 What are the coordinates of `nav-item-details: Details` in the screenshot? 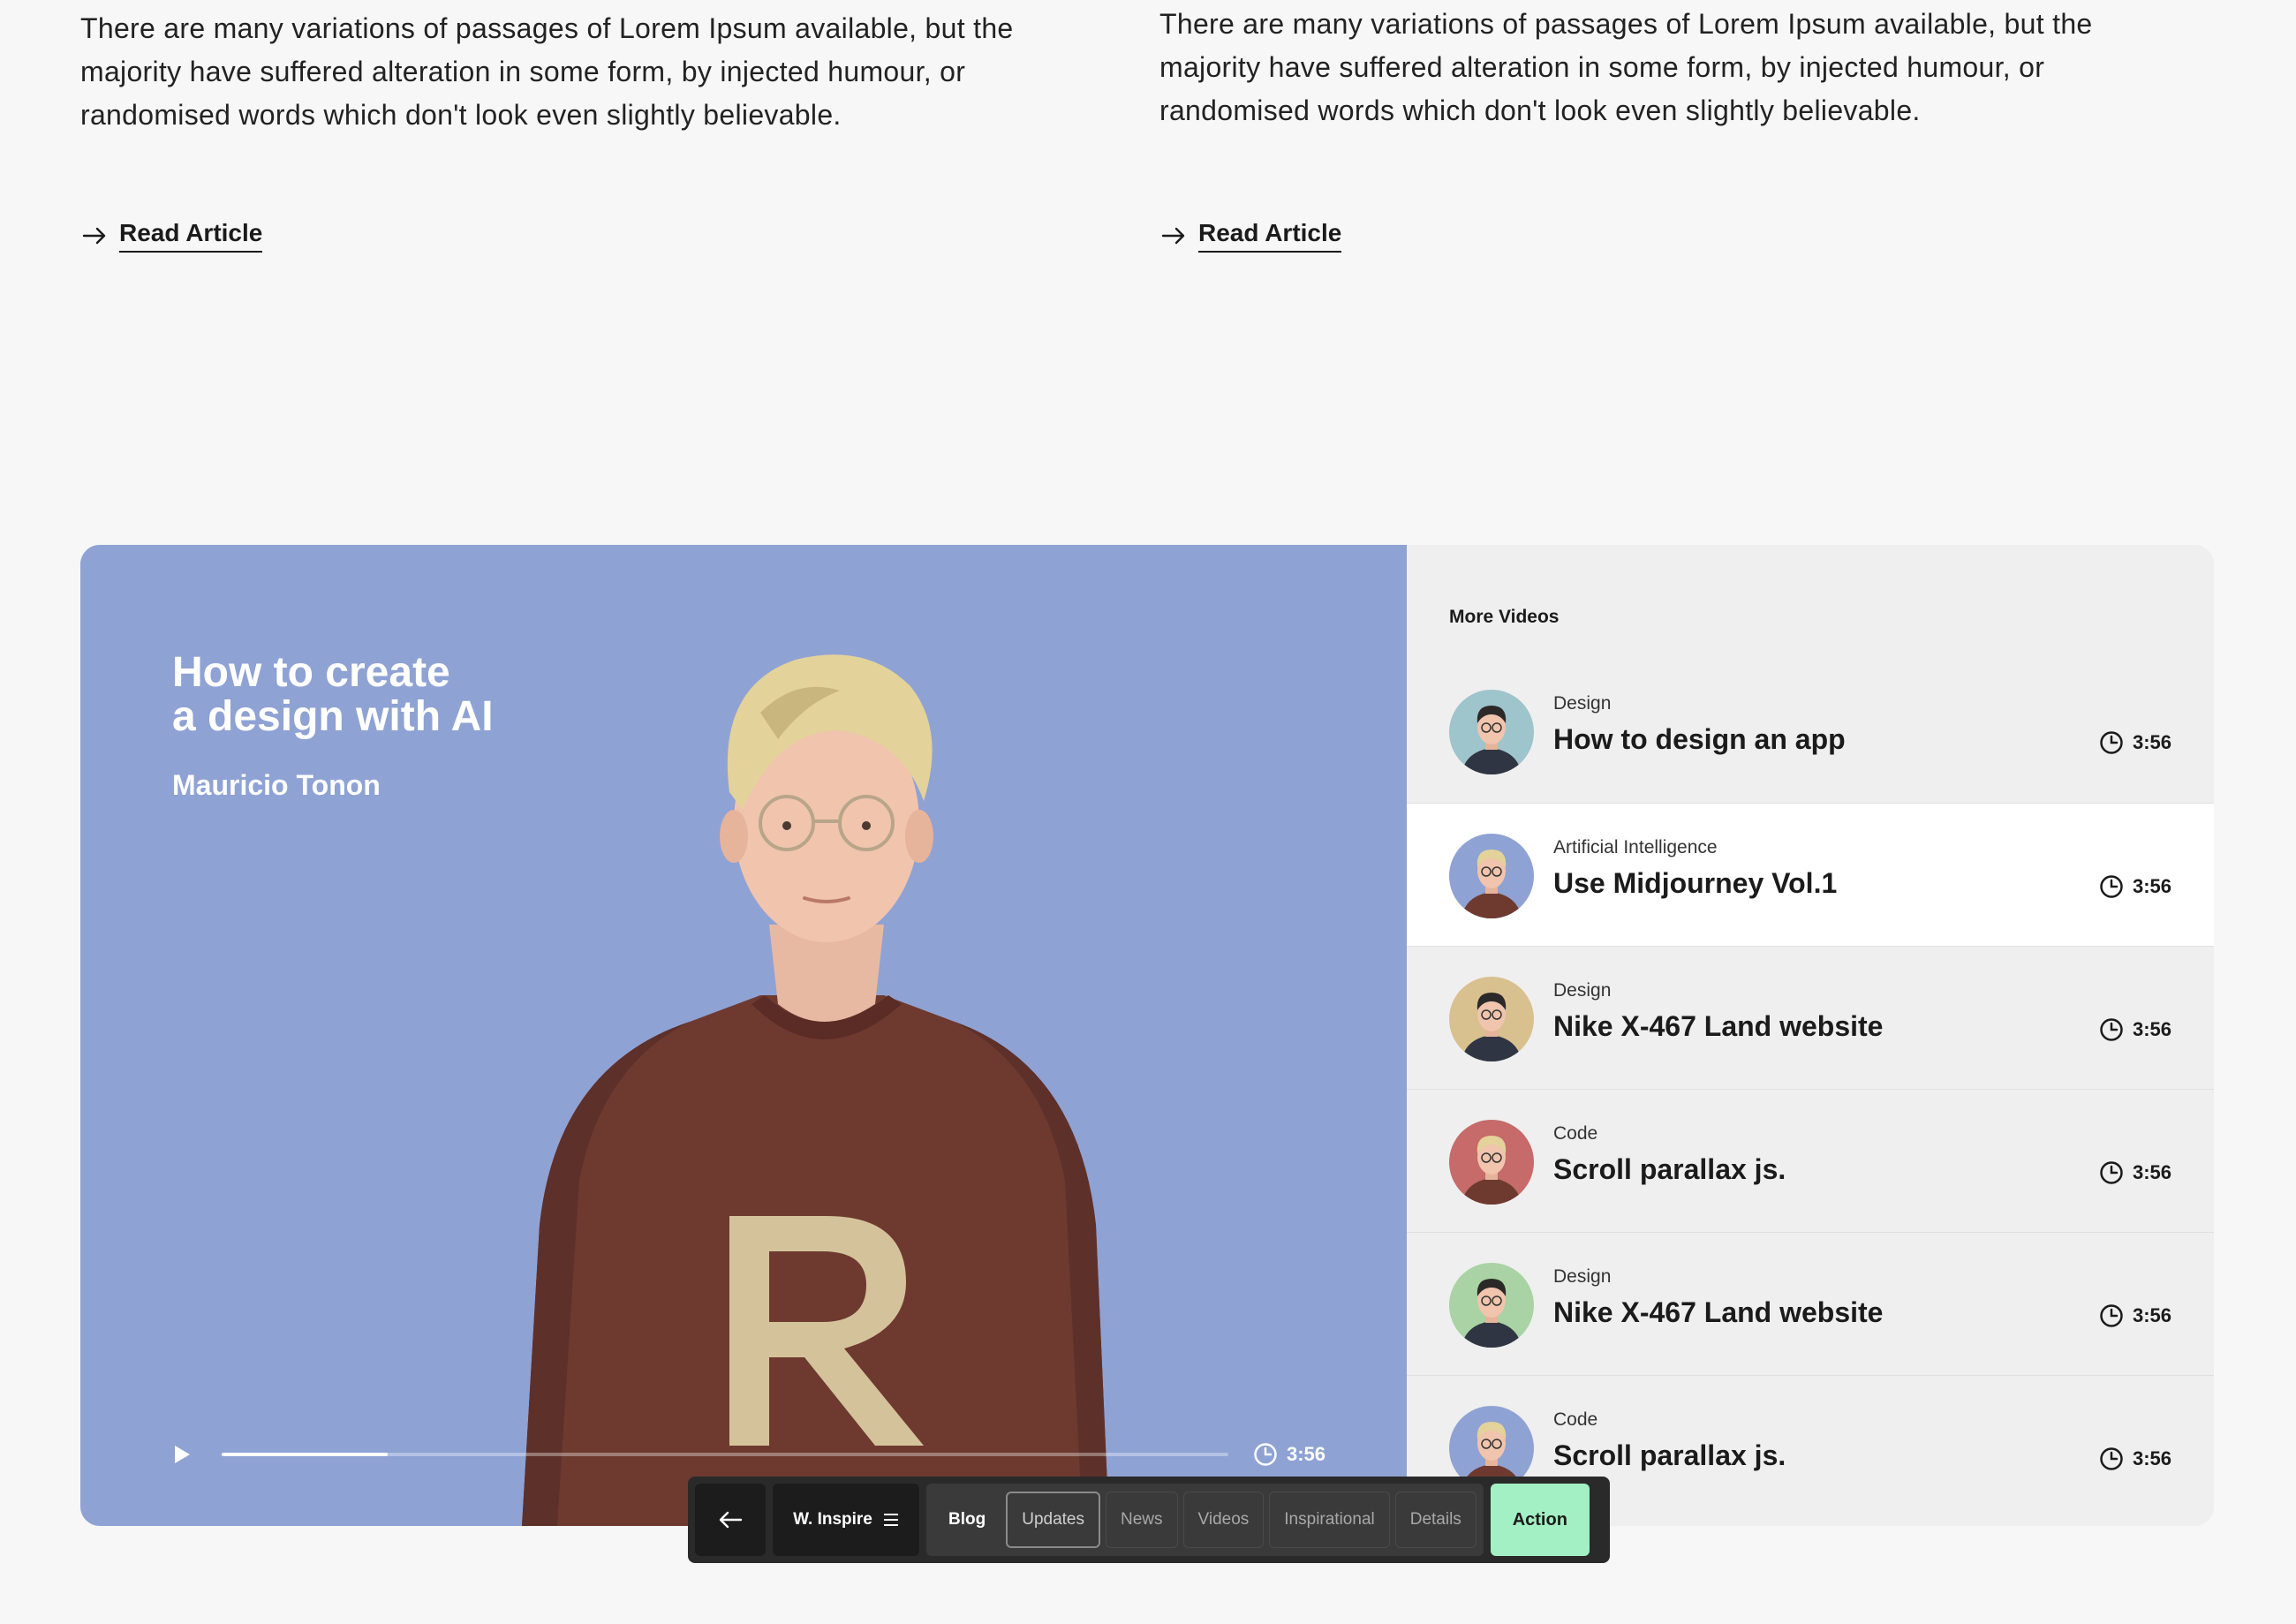 It's located at (1436, 1520).